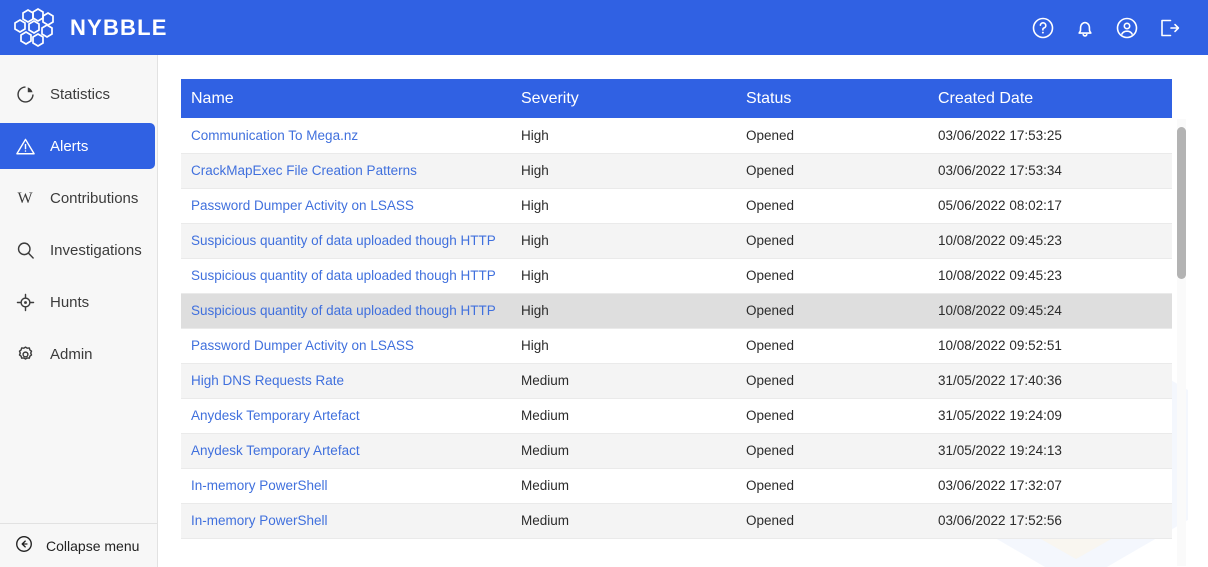  I want to click on gear-icon, so click(25, 354).